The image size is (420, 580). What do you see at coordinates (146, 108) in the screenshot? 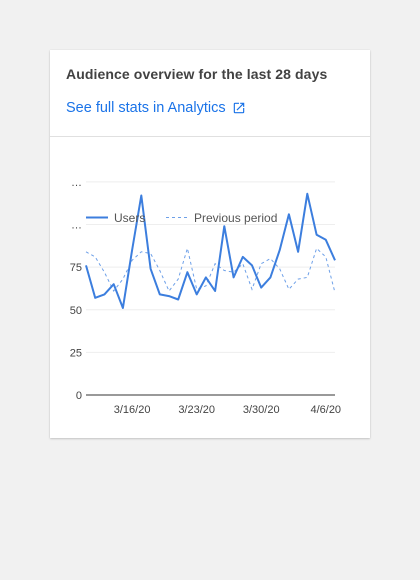
I see `see-full-stats-label: See full stats in Analytics` at bounding box center [146, 108].